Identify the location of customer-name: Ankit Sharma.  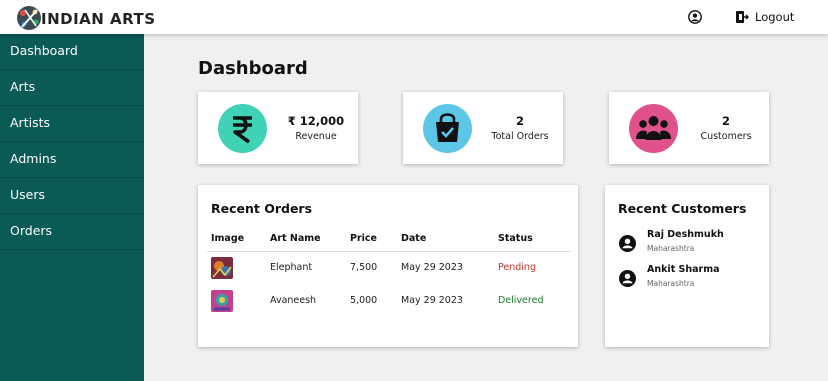
(683, 269).